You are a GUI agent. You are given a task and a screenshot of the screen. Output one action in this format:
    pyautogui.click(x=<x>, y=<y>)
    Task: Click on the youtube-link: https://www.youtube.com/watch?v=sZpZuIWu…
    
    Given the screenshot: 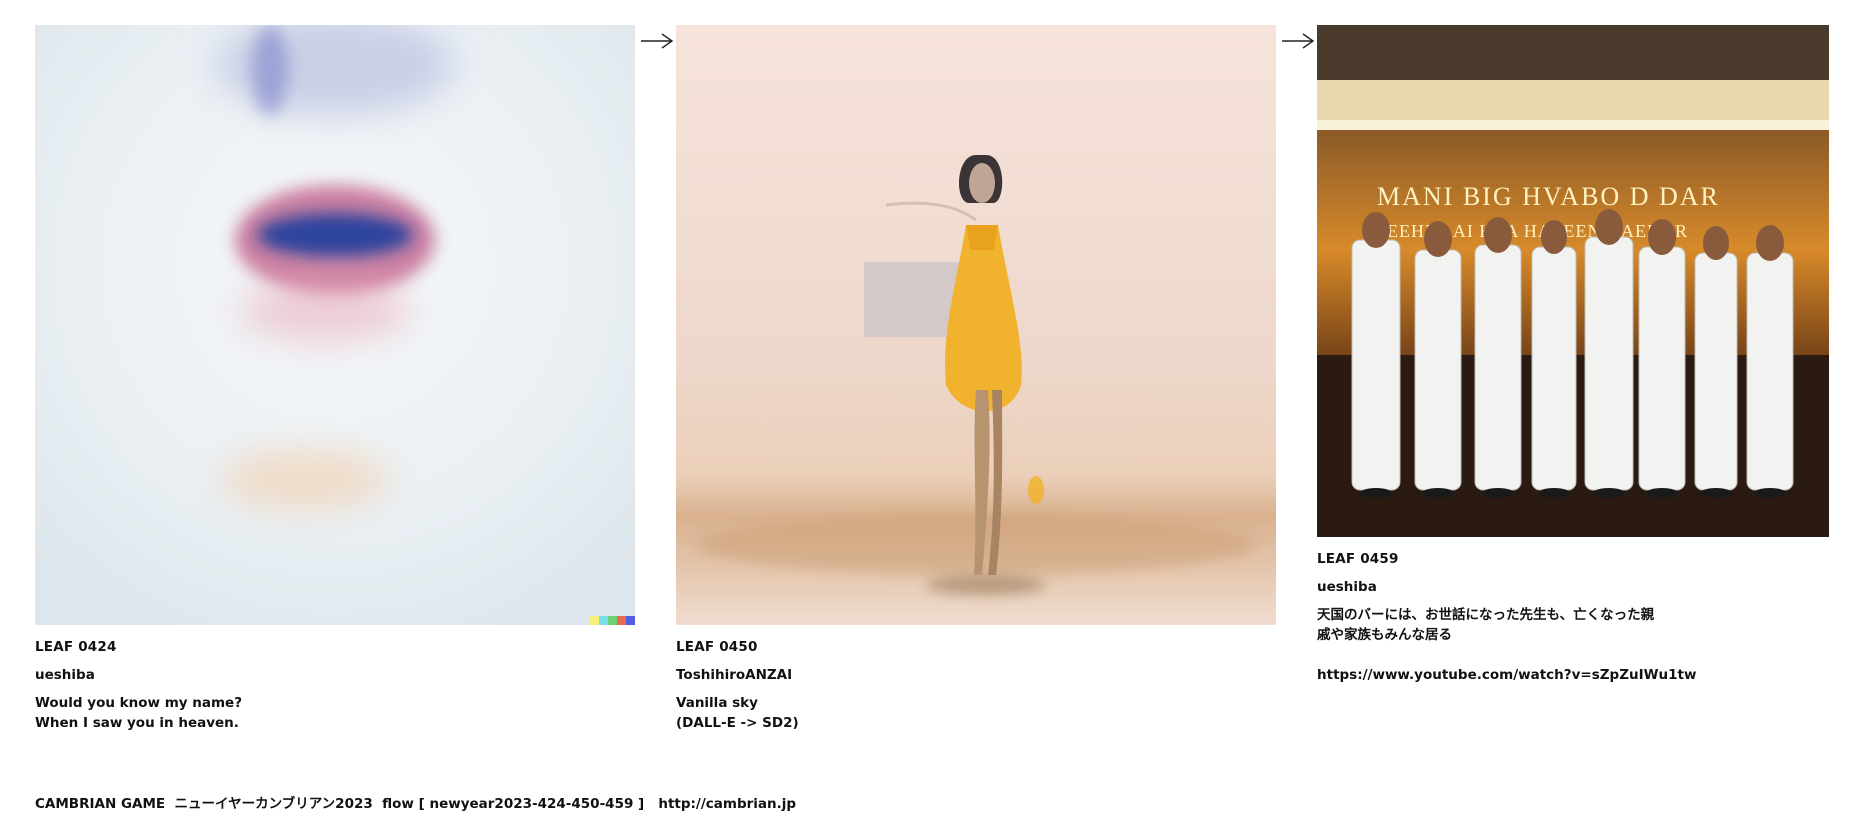 What is the action you would take?
    pyautogui.click(x=1573, y=675)
    